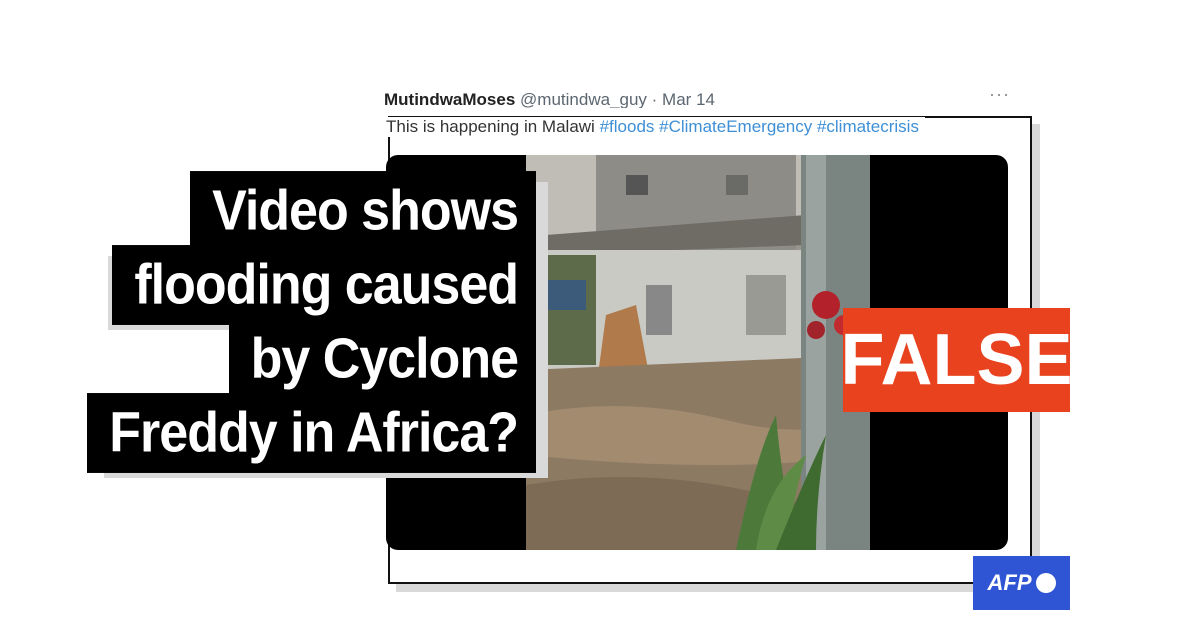 This screenshot has height=630, width=1200. I want to click on tweet-date: · Mar 14, so click(683, 99).